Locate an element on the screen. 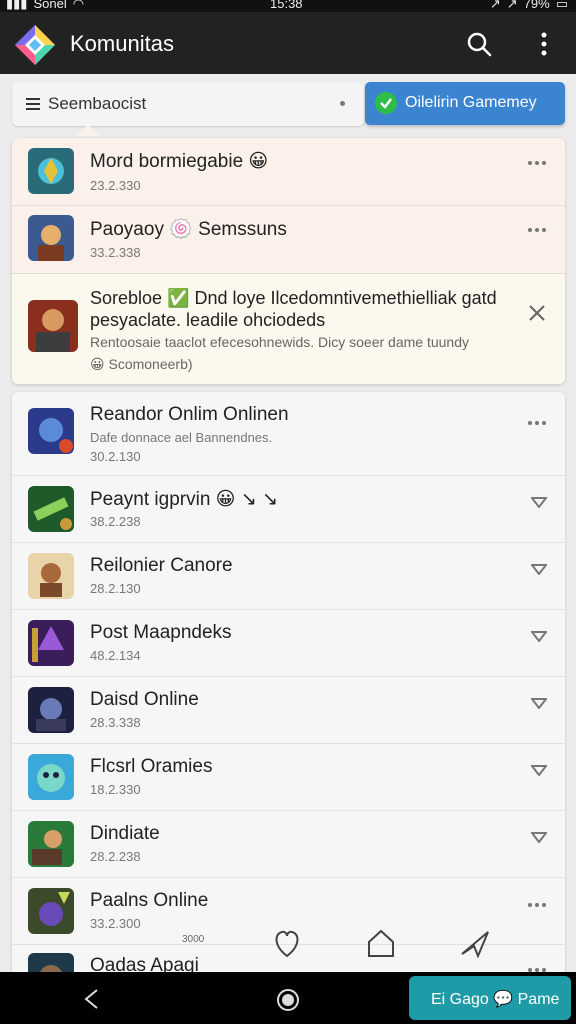  wifi-icon: ◠ is located at coordinates (78, 5).